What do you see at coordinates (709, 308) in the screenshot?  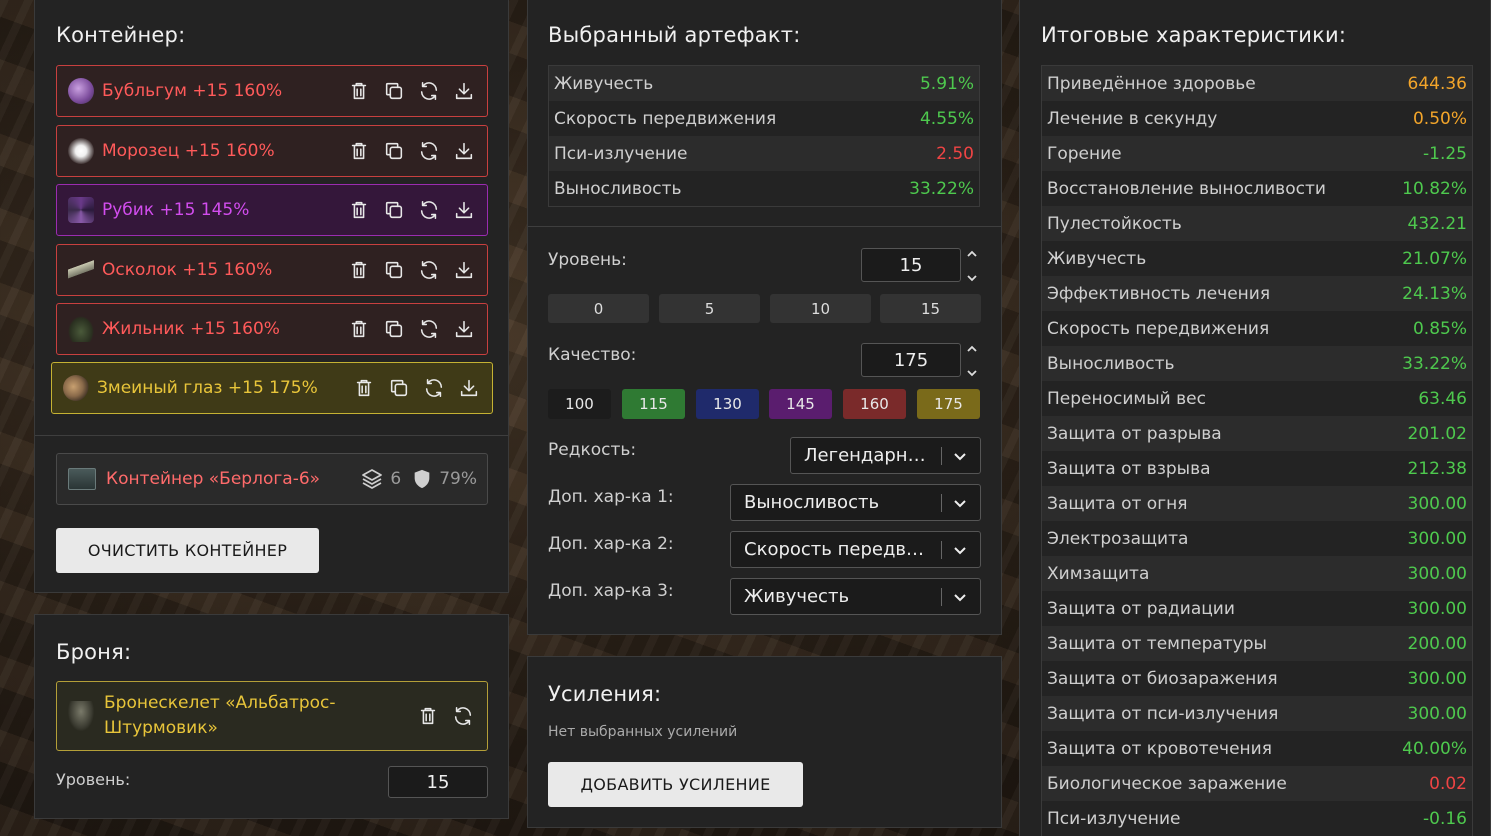 I see `level-preset-button: 5` at bounding box center [709, 308].